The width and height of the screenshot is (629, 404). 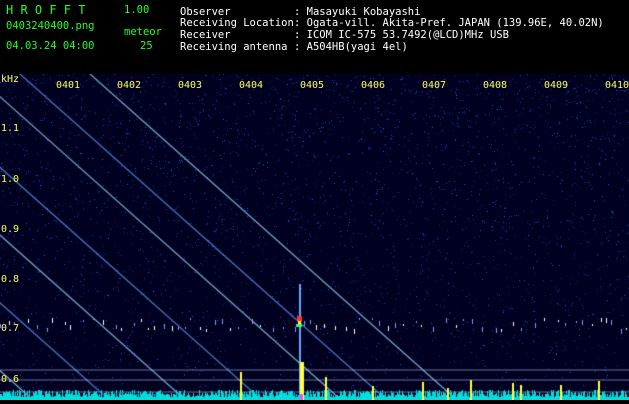 I want to click on meteor-count: 25, so click(x=146, y=46).